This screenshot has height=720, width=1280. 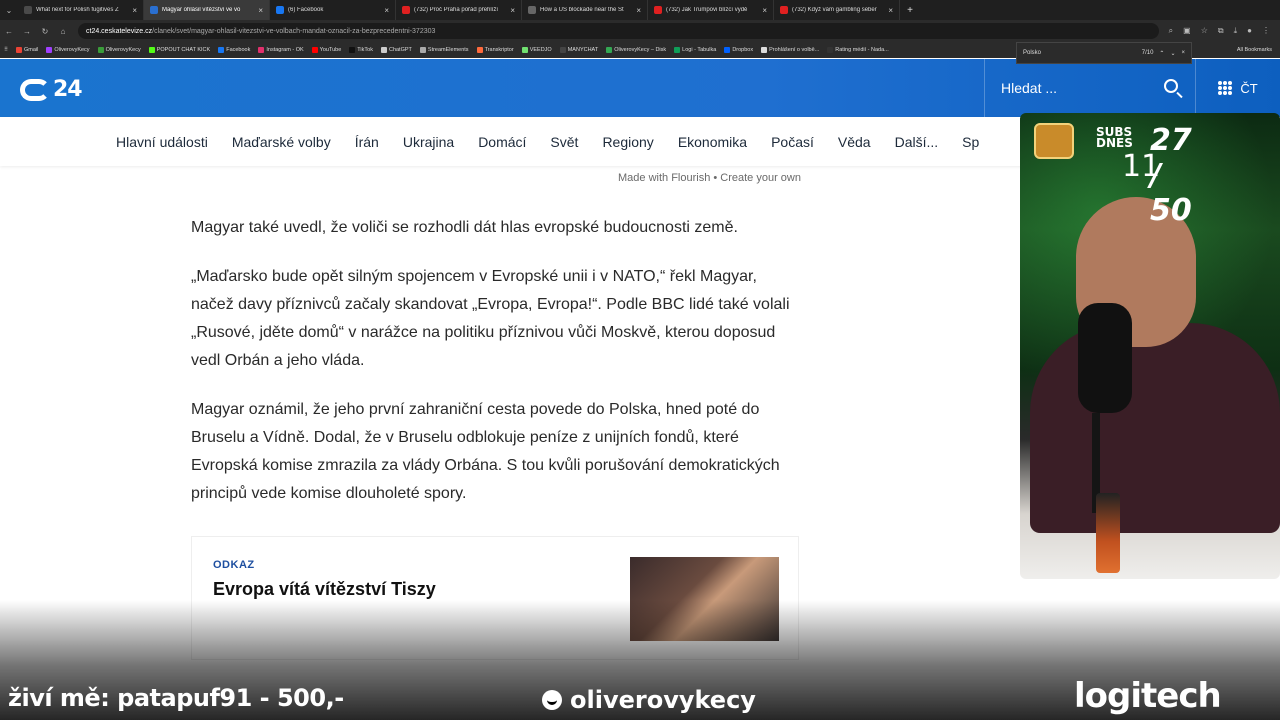 I want to click on bookmark-label: Logi - Tabulka, so click(x=699, y=50).